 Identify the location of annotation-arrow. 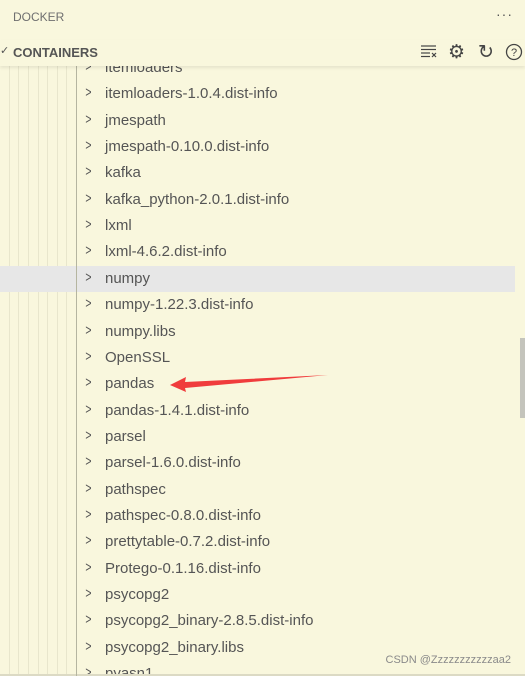
(249, 383).